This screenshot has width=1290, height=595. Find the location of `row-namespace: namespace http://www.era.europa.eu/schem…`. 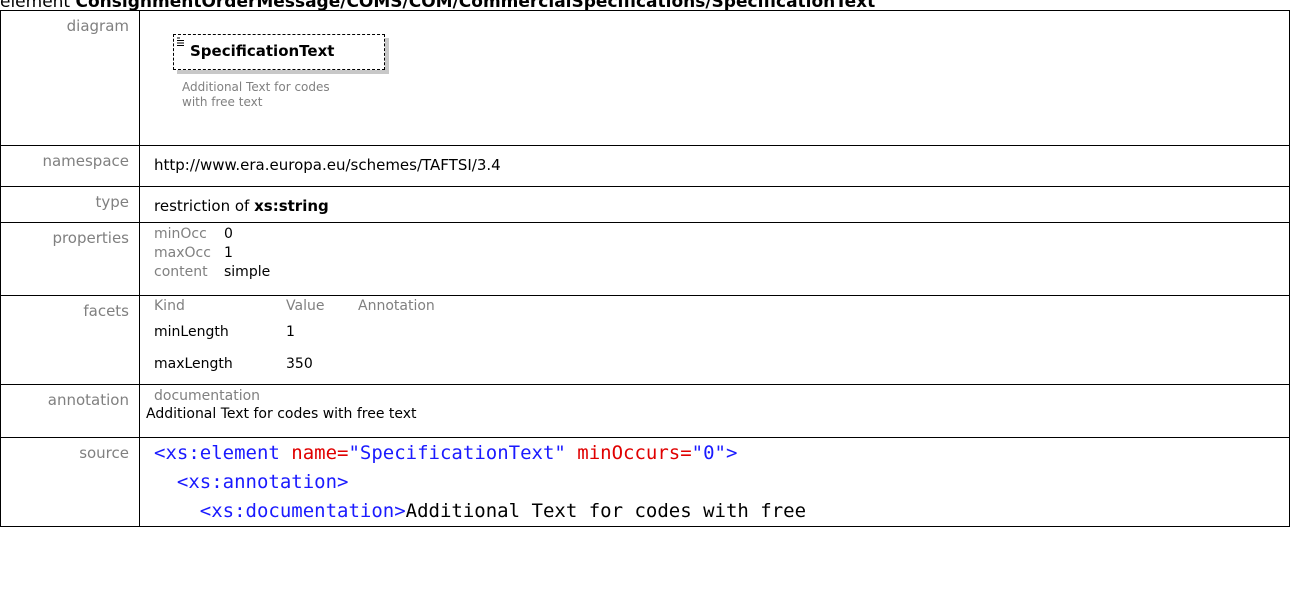

row-namespace: namespace http://www.era.europa.eu/schem… is located at coordinates (645, 166).